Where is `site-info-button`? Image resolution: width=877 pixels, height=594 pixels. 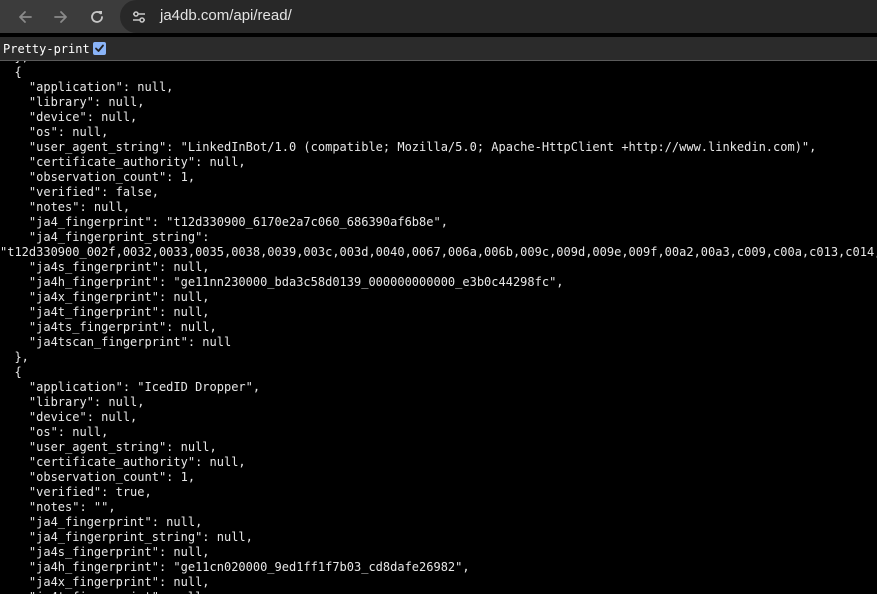
site-info-button is located at coordinates (139, 17).